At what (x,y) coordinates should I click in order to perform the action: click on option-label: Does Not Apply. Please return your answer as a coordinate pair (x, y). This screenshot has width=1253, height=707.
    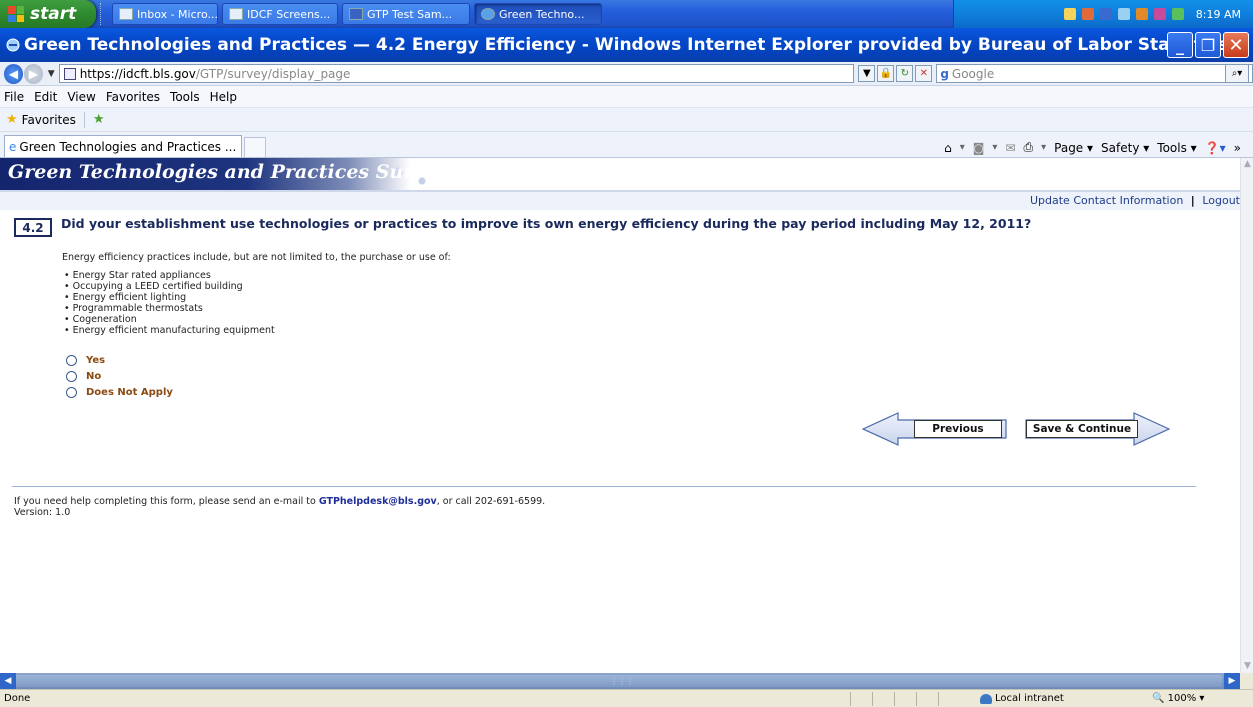
    Looking at the image, I should click on (129, 392).